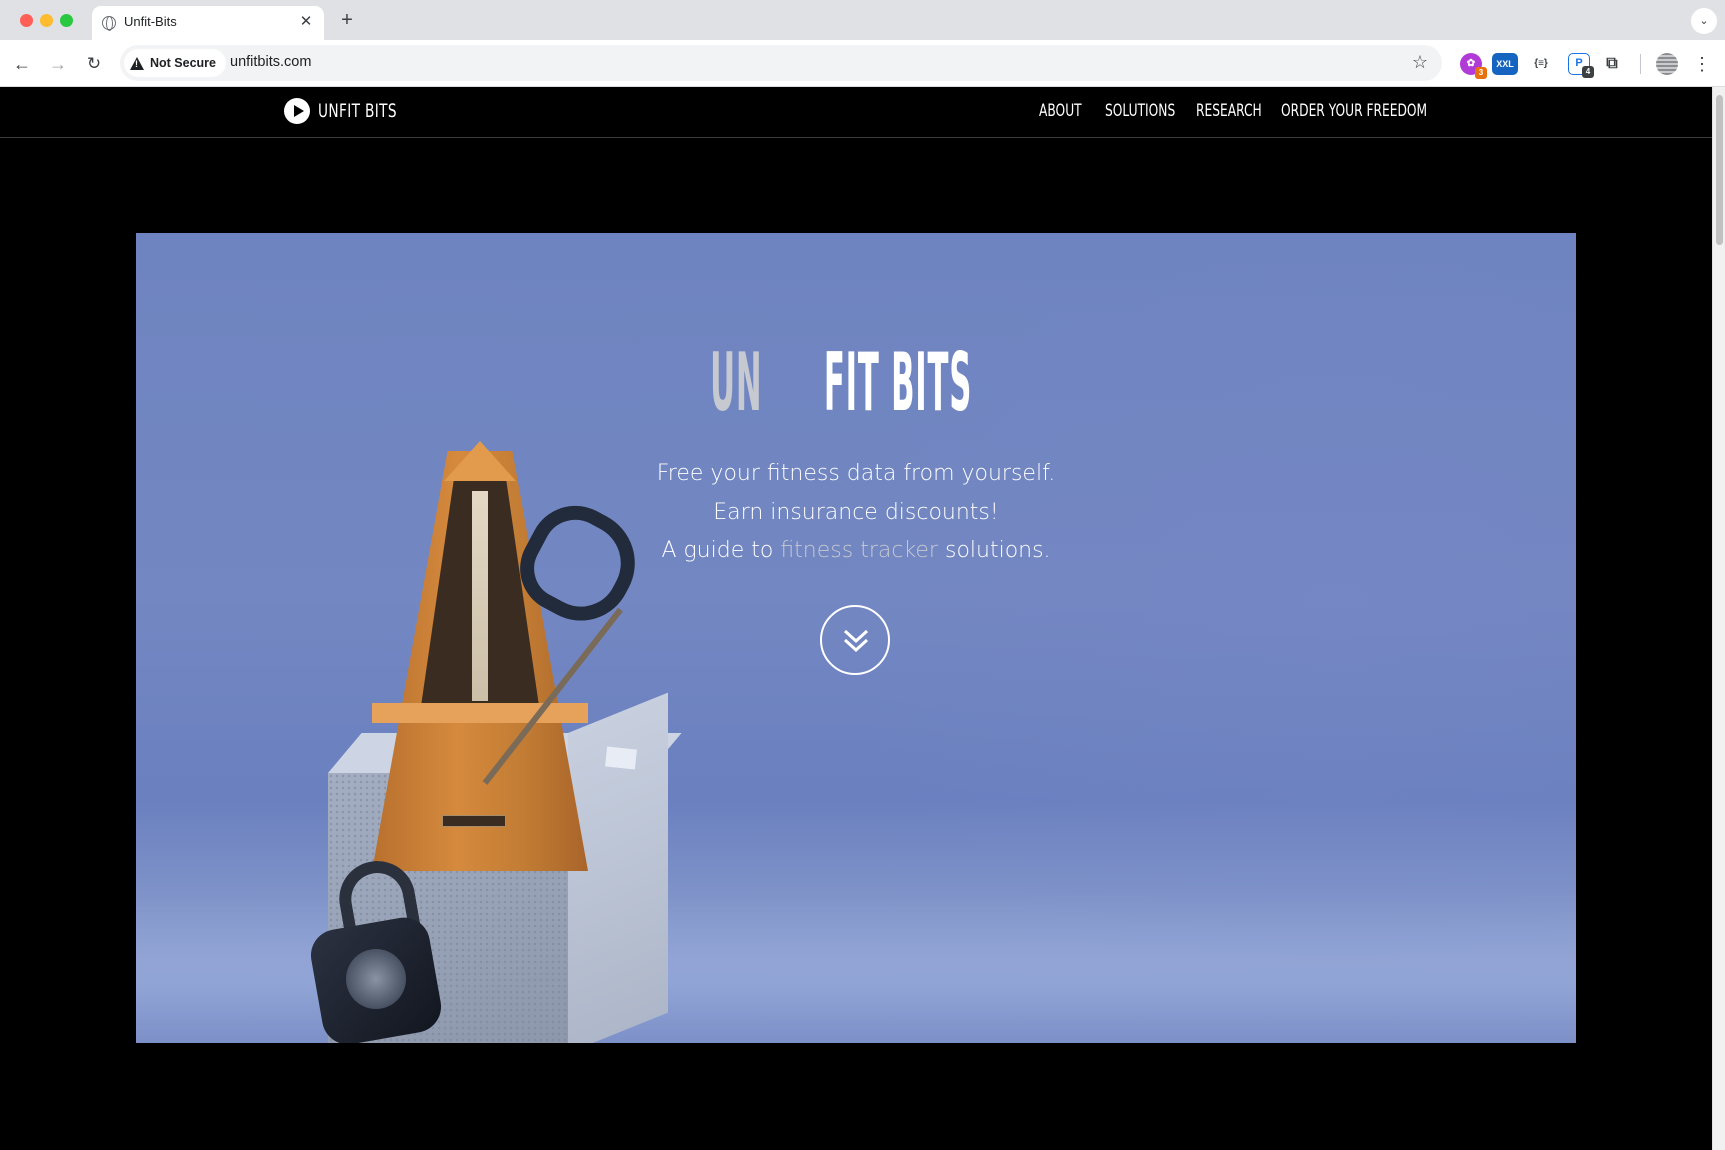  What do you see at coordinates (781, 63) in the screenshot?
I see `address-bar: Not Secure unfitbits.com ☆` at bounding box center [781, 63].